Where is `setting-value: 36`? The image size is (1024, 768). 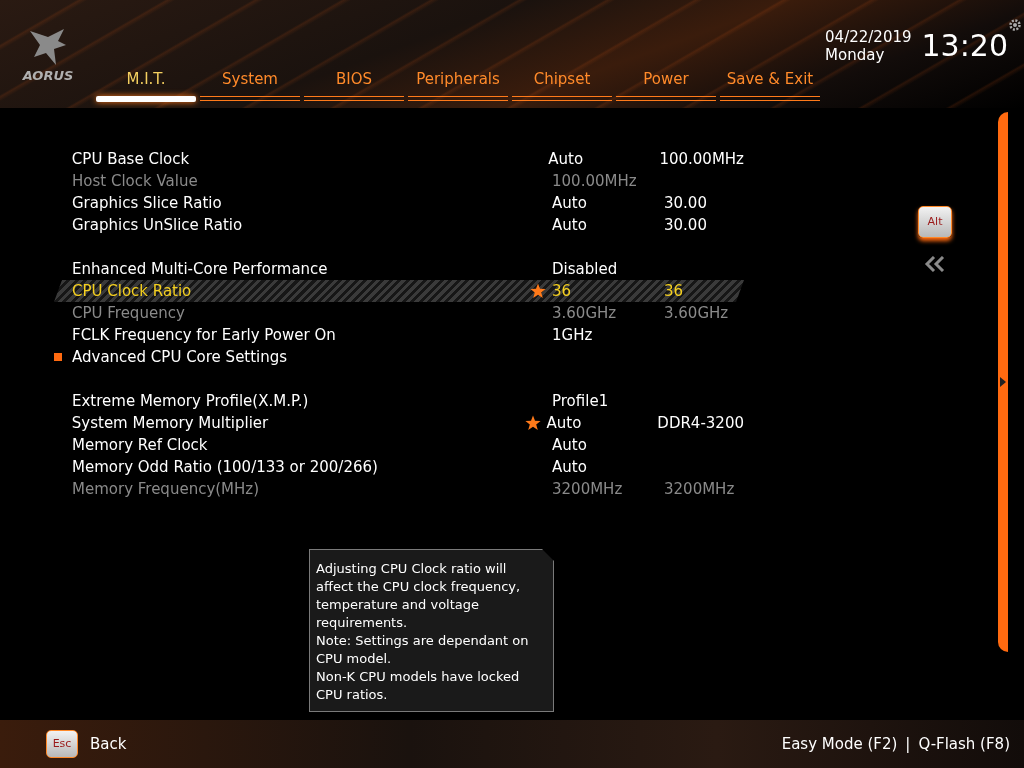
setting-value: 36 is located at coordinates (562, 290).